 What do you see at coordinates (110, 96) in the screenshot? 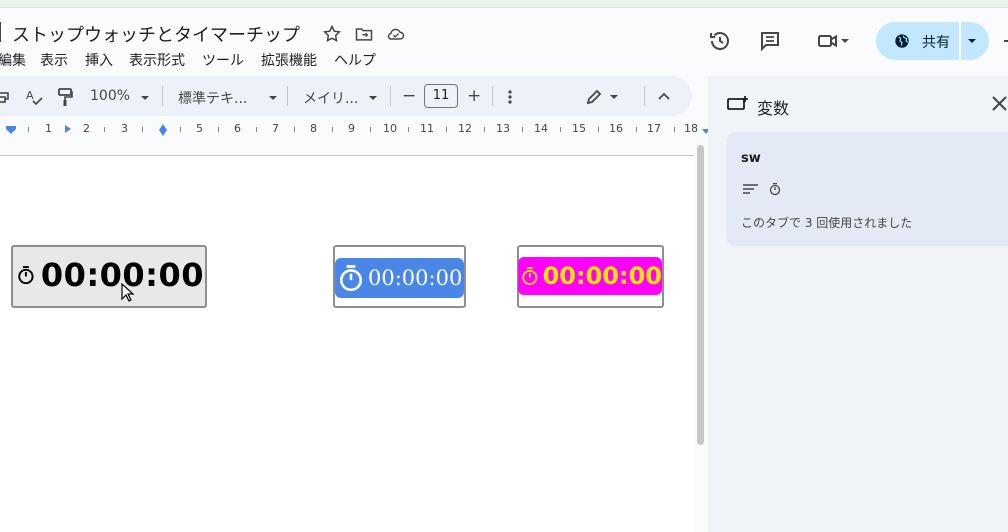
I see `zoom-select: 100%` at bounding box center [110, 96].